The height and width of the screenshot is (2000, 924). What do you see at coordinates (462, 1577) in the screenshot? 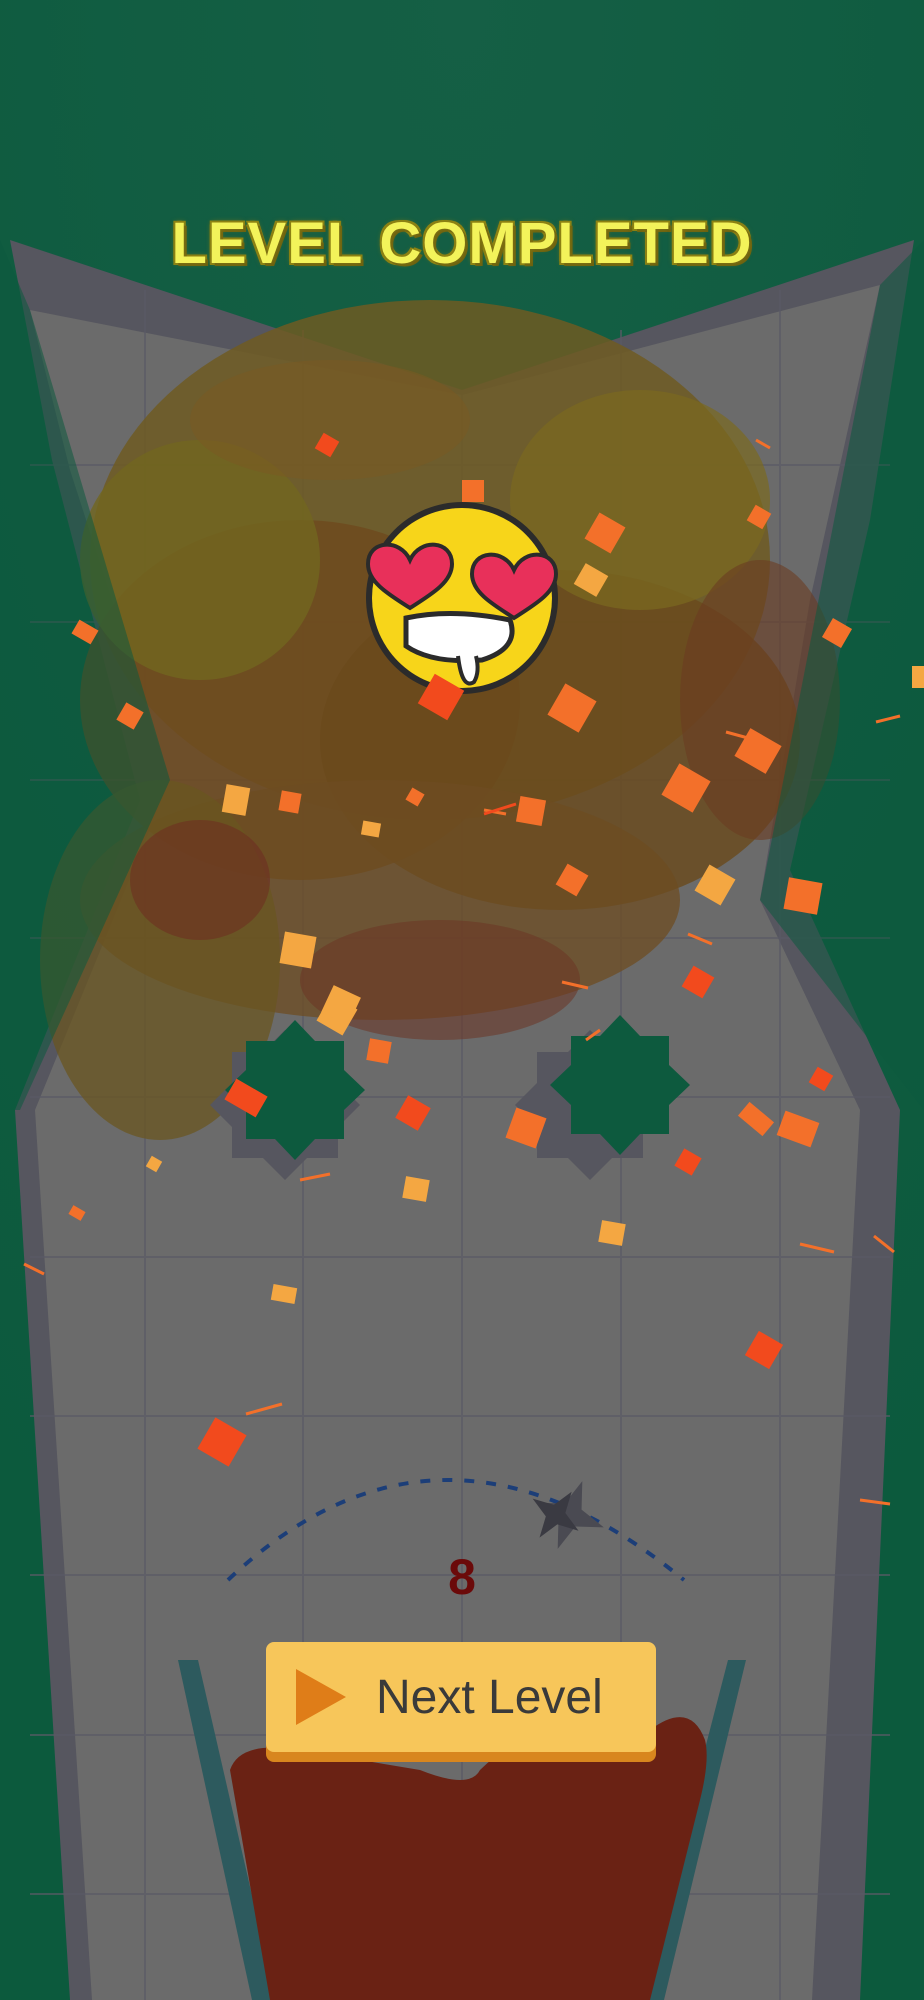
I see `shots-counter: 8` at bounding box center [462, 1577].